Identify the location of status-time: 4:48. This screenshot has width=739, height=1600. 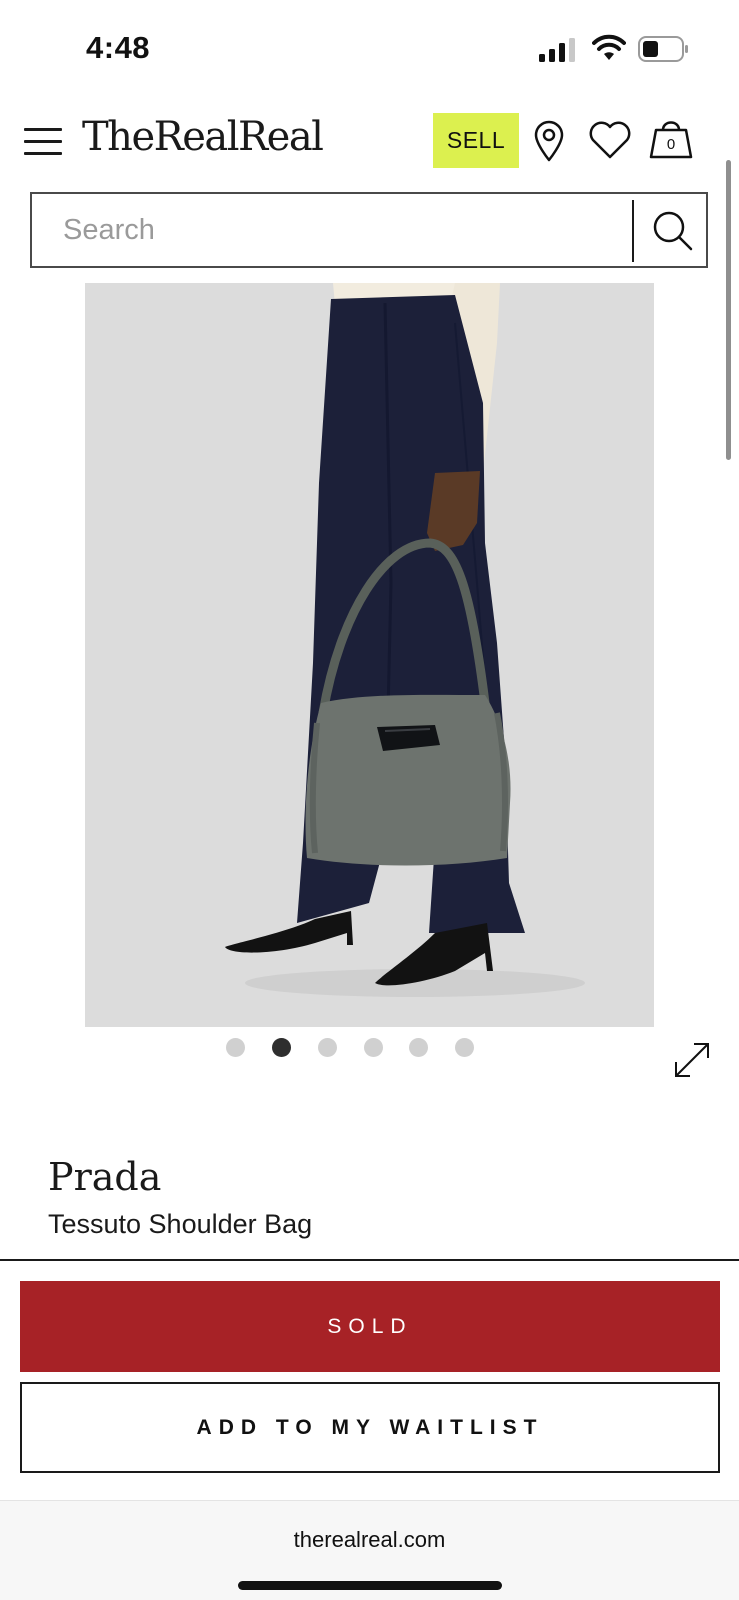
(118, 47).